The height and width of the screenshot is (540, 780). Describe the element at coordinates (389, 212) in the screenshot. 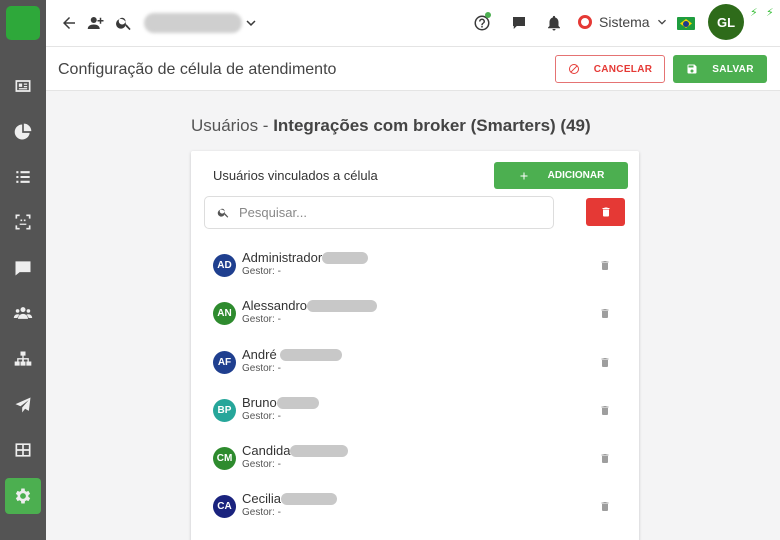

I see `search-input` at that location.